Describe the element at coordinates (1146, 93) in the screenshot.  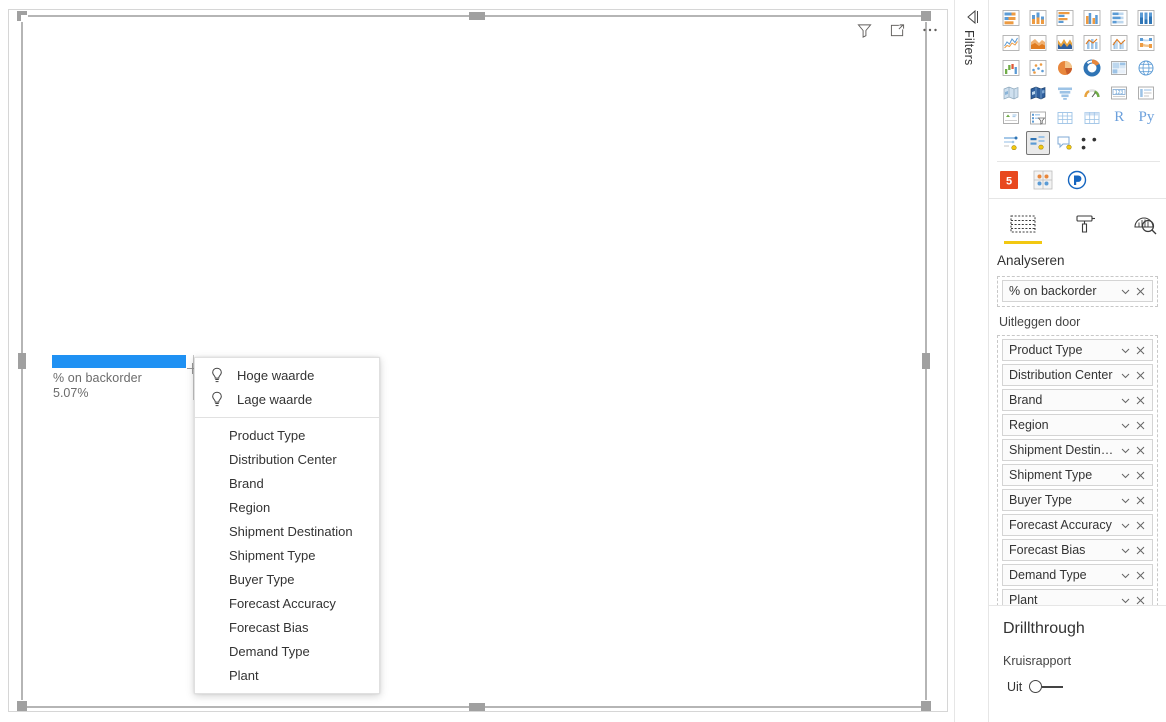
I see `multi-row-card-icon` at that location.